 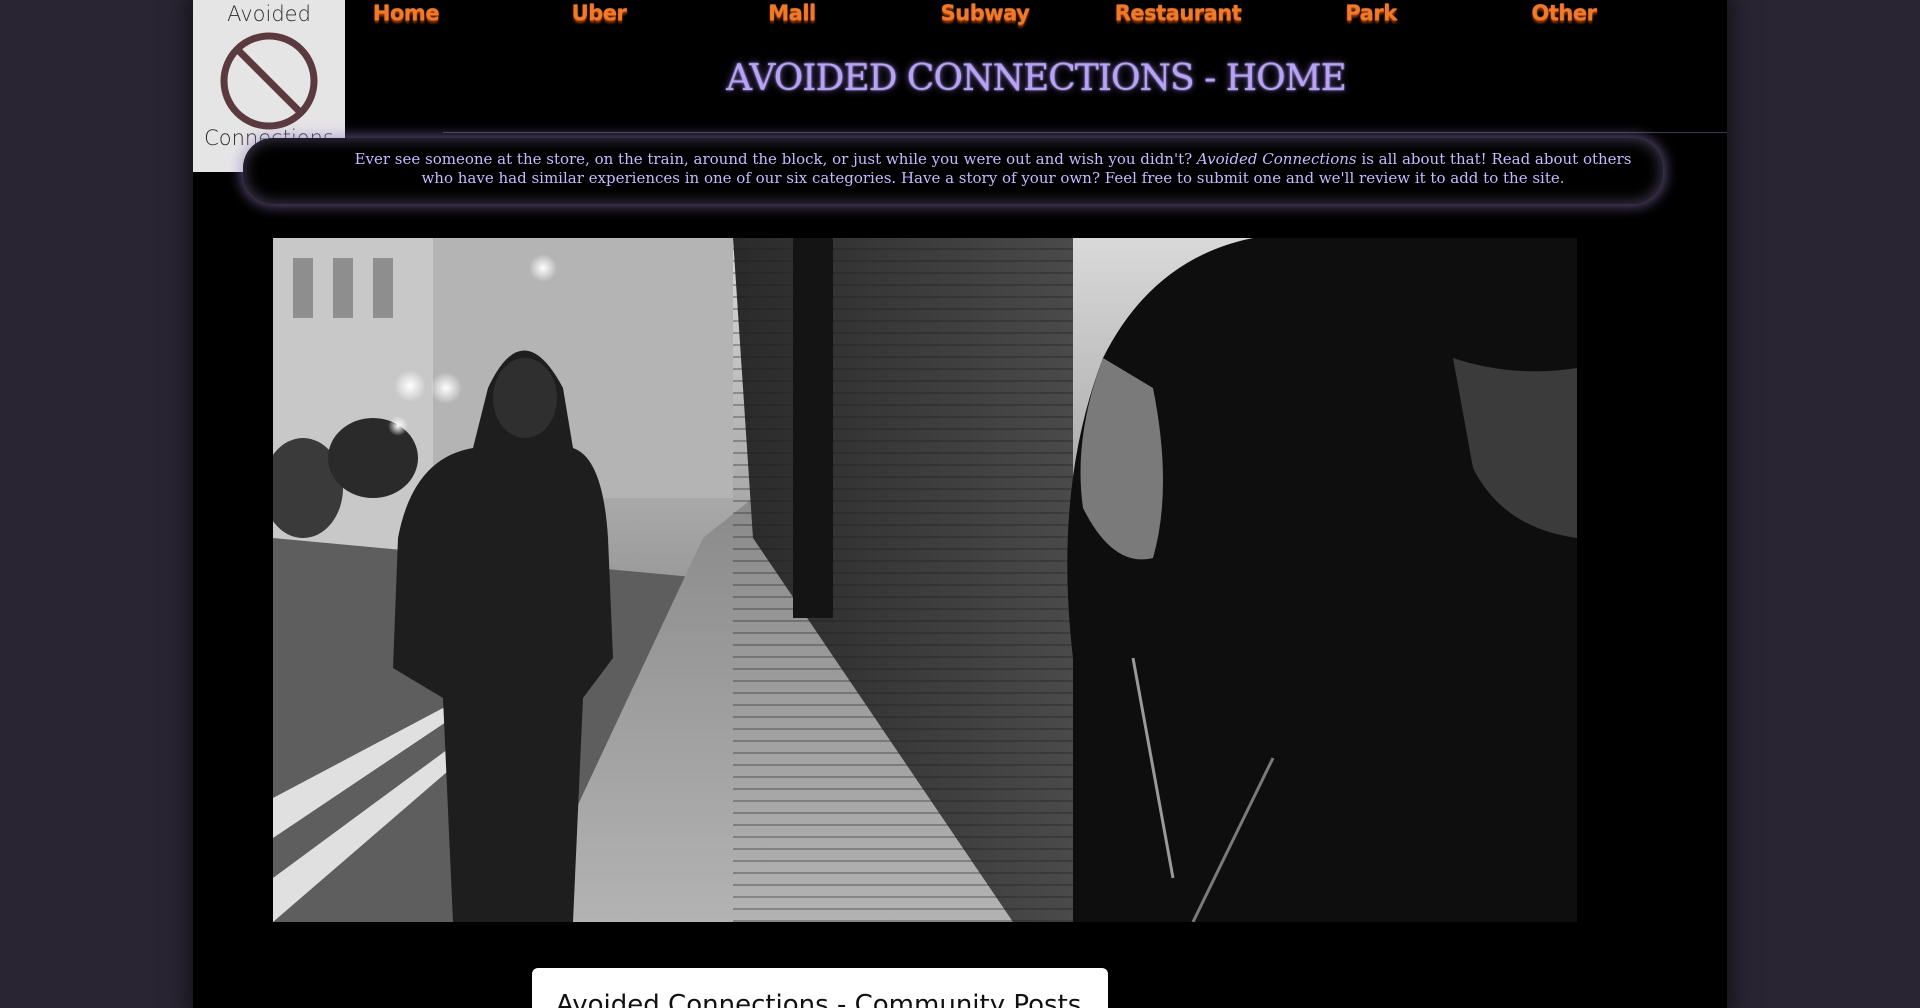 I want to click on nav-subway: Subway, so click(x=985, y=13).